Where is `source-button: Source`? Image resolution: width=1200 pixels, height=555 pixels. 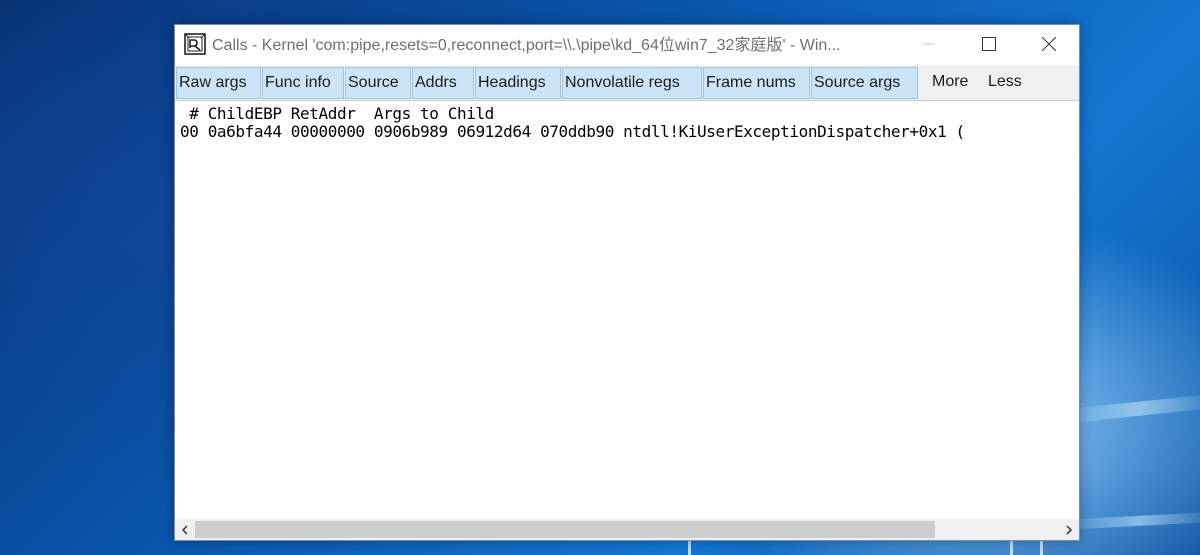
source-button: Source is located at coordinates (378, 83).